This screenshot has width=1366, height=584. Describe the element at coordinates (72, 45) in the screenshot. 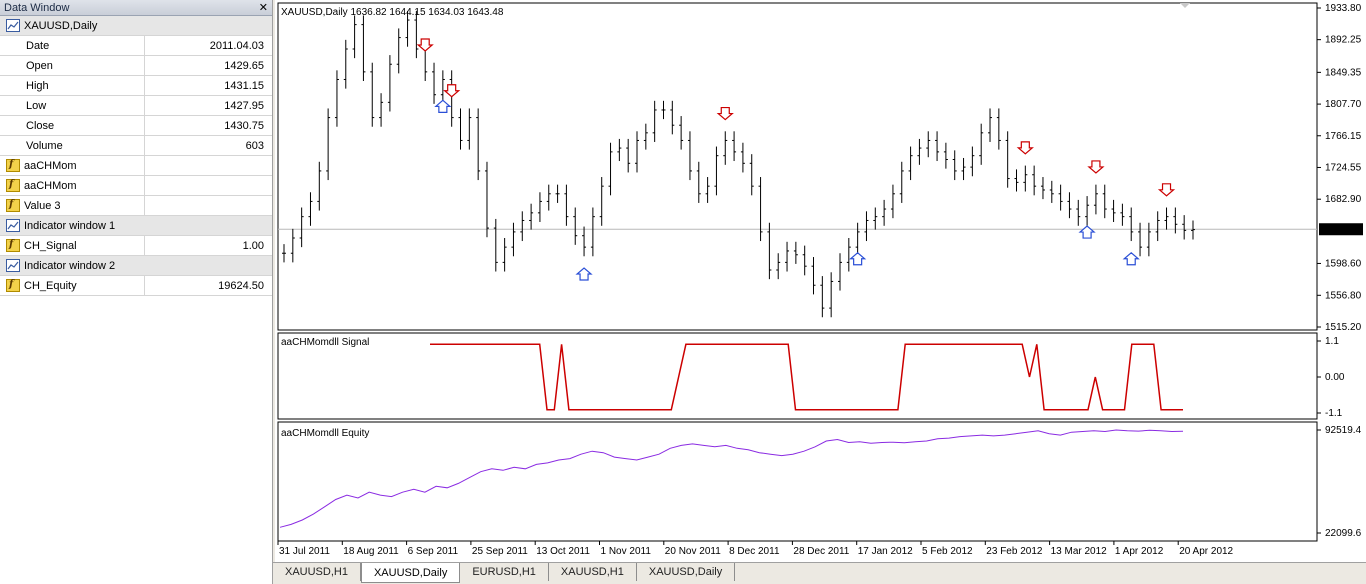

I see `row-name-cell: Date` at that location.